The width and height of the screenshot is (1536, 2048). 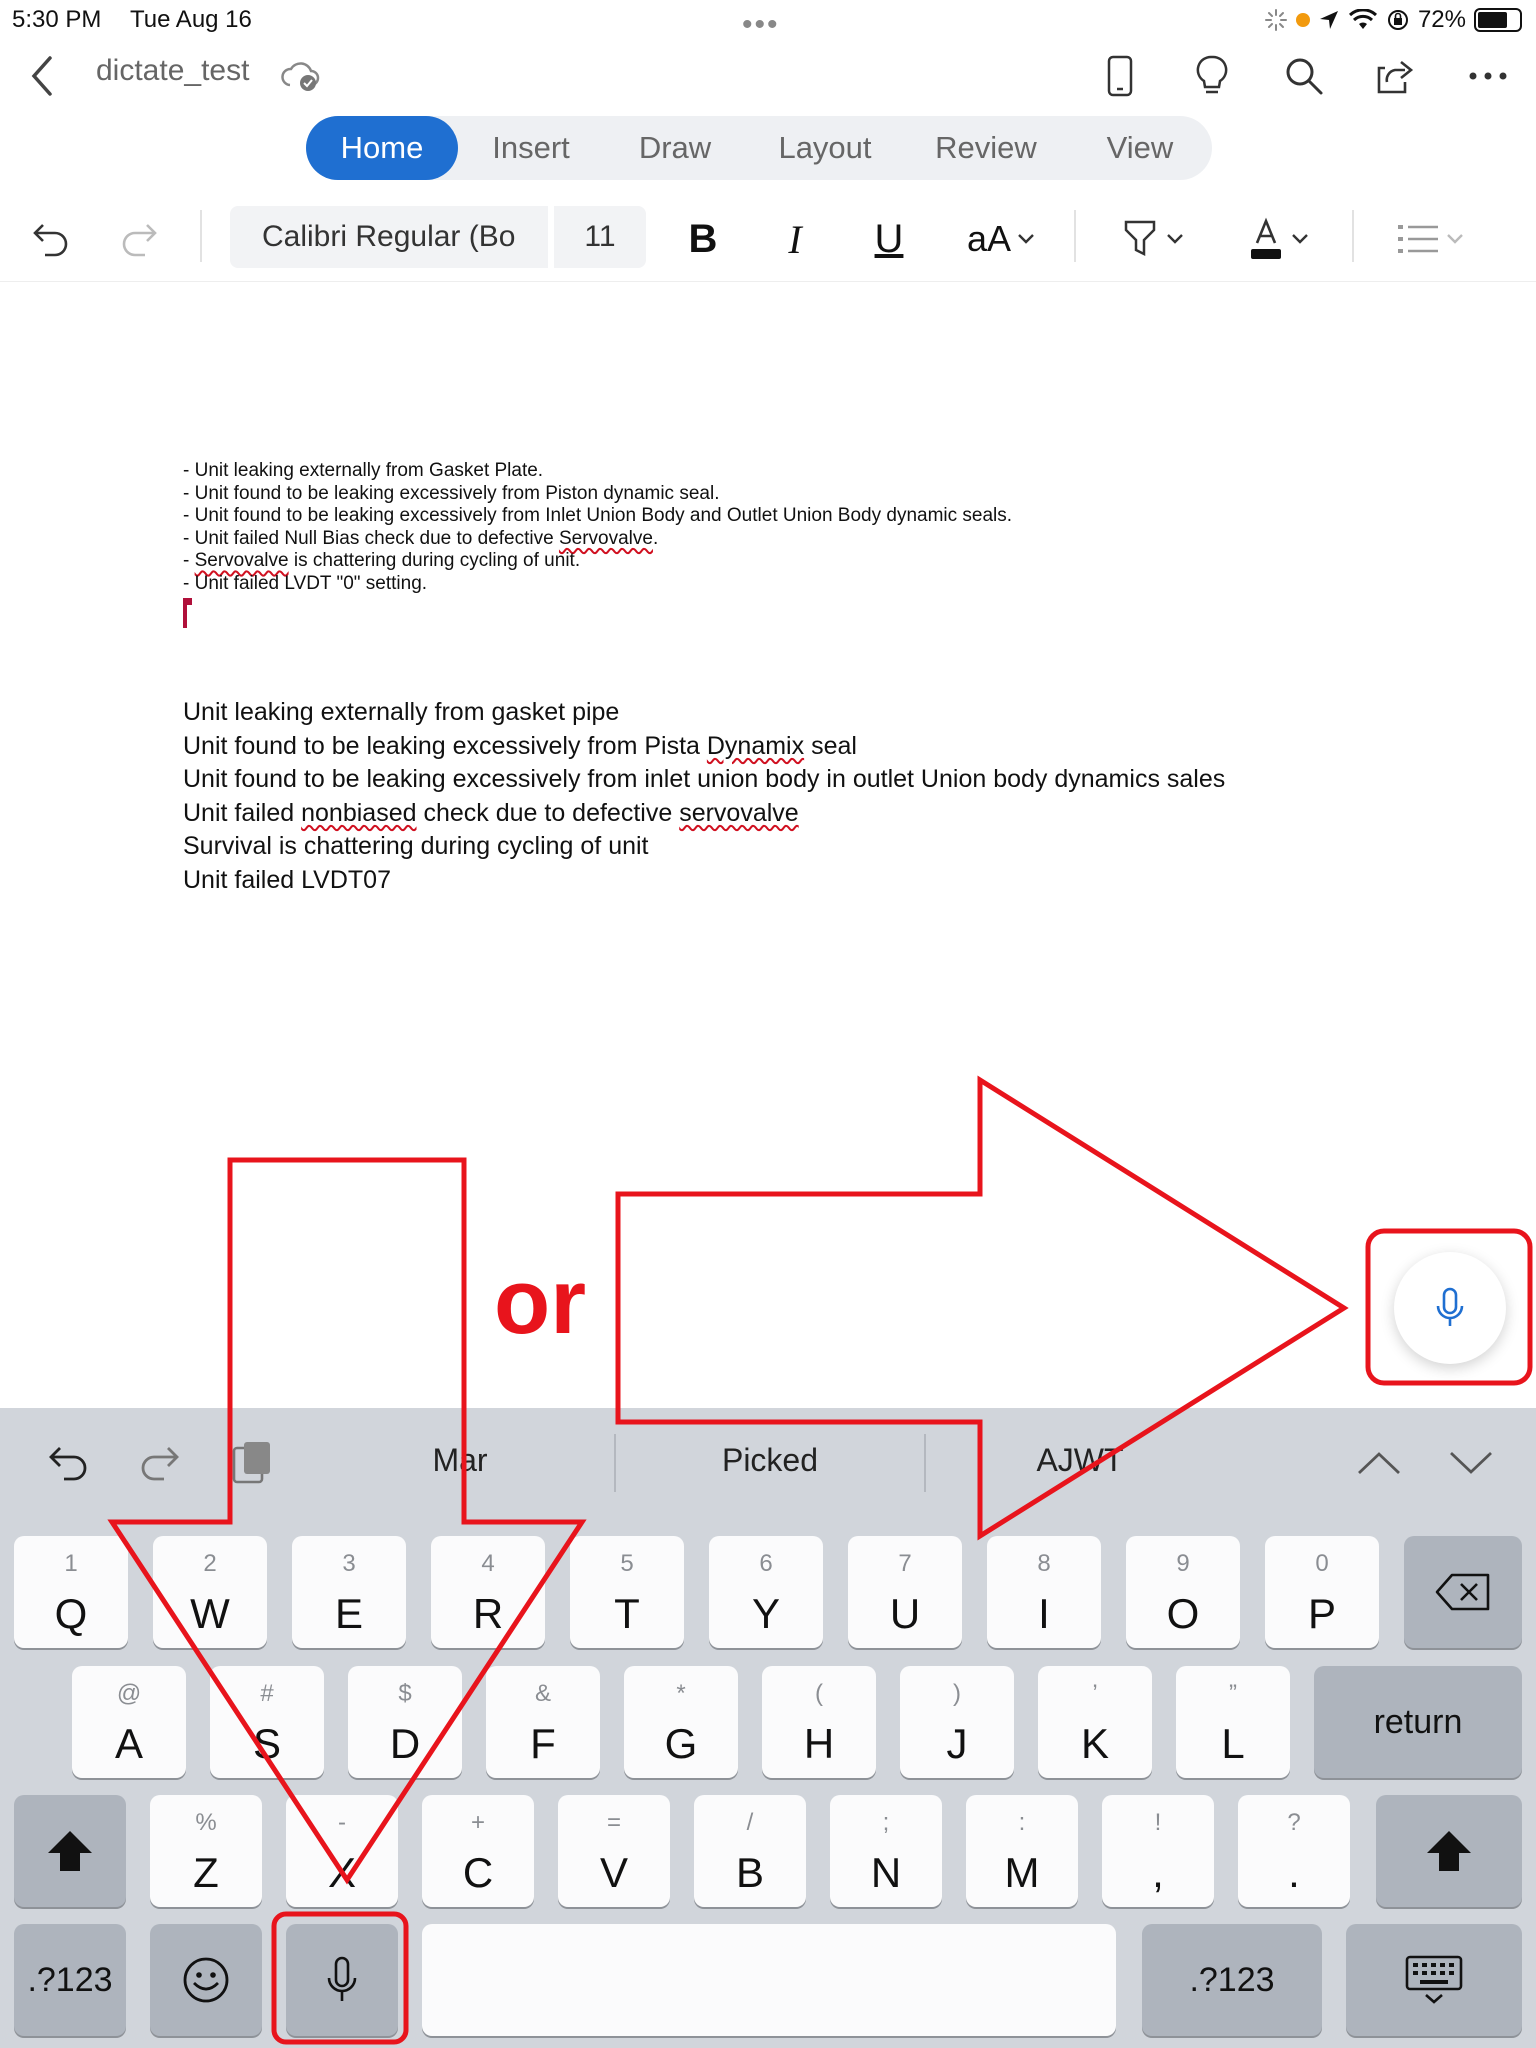 What do you see at coordinates (1278, 239) in the screenshot?
I see `font-color-button` at bounding box center [1278, 239].